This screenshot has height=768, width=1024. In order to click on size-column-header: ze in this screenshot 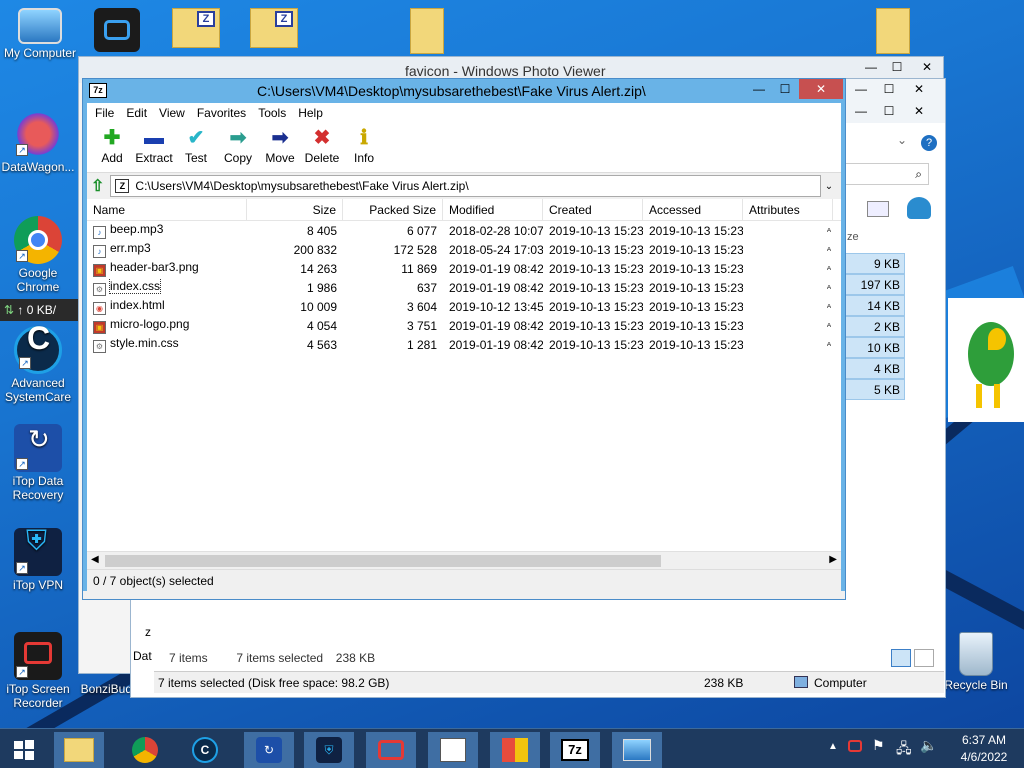, I will do `click(853, 237)`.